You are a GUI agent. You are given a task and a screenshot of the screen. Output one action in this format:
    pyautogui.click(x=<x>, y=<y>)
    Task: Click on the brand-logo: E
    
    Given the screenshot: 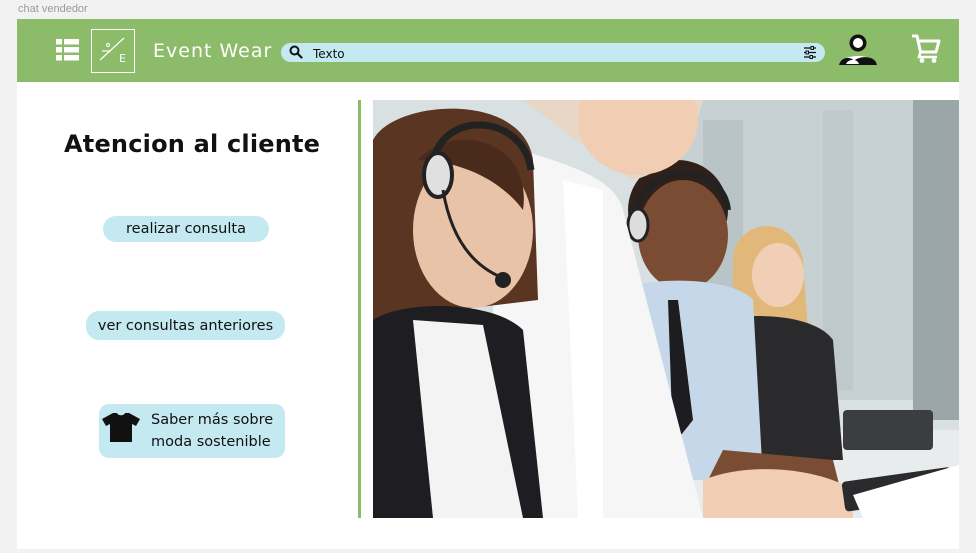 What is the action you would take?
    pyautogui.click(x=113, y=51)
    